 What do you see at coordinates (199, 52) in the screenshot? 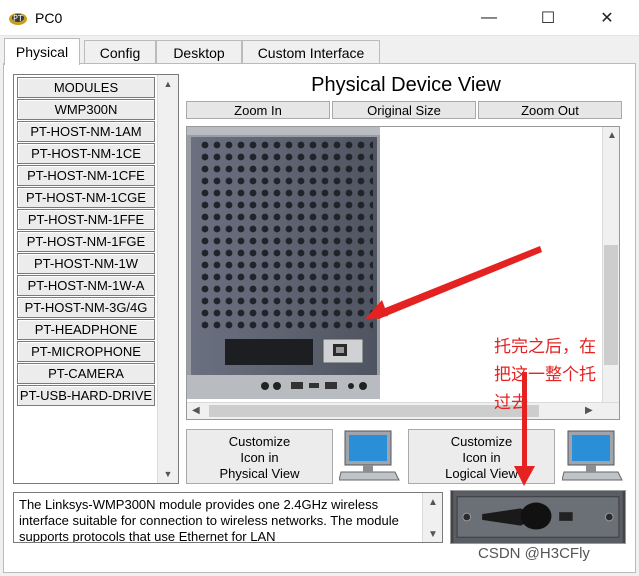
I see `tab-desktop: Desktop` at bounding box center [199, 52].